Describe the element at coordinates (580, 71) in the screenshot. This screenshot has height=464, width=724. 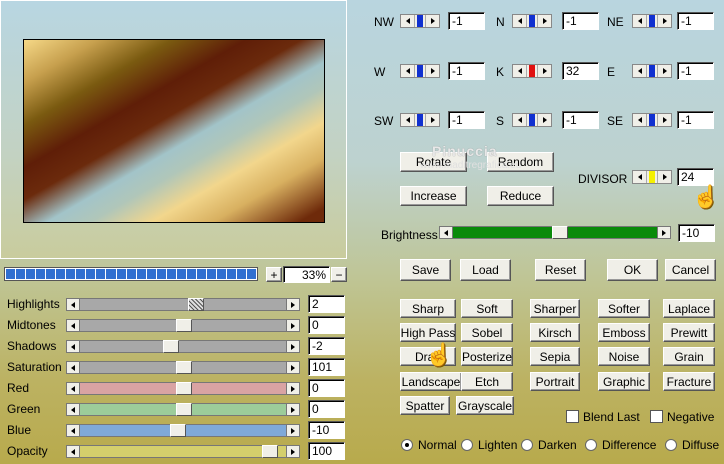
I see `kernel-value-field: 32` at that location.